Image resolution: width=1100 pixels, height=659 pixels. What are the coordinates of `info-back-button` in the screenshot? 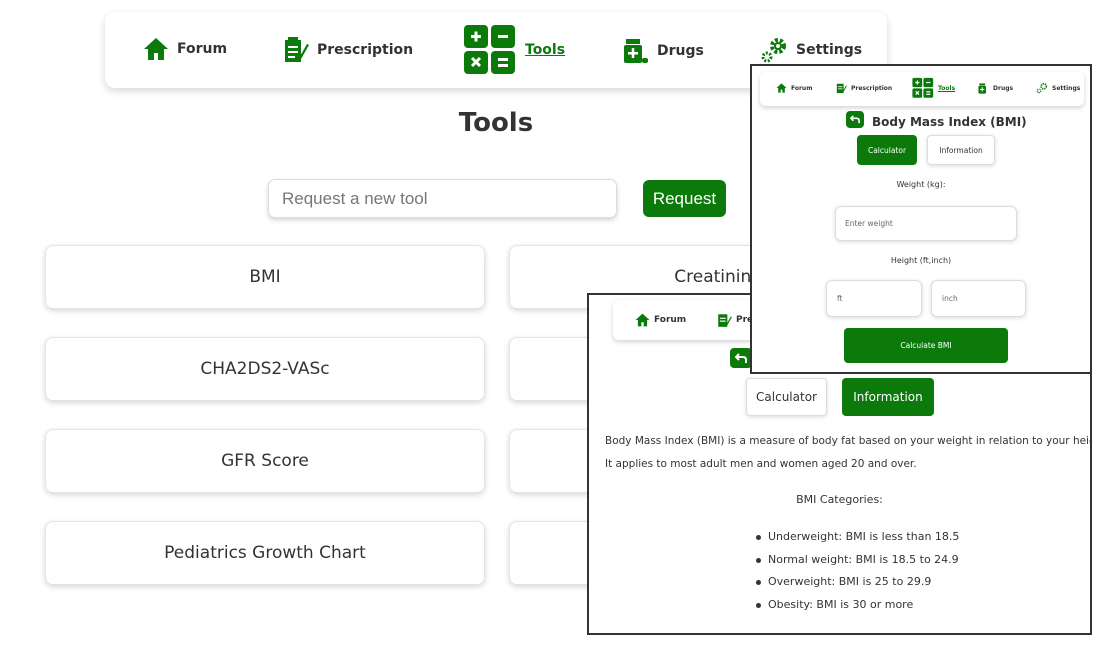 It's located at (741, 358).